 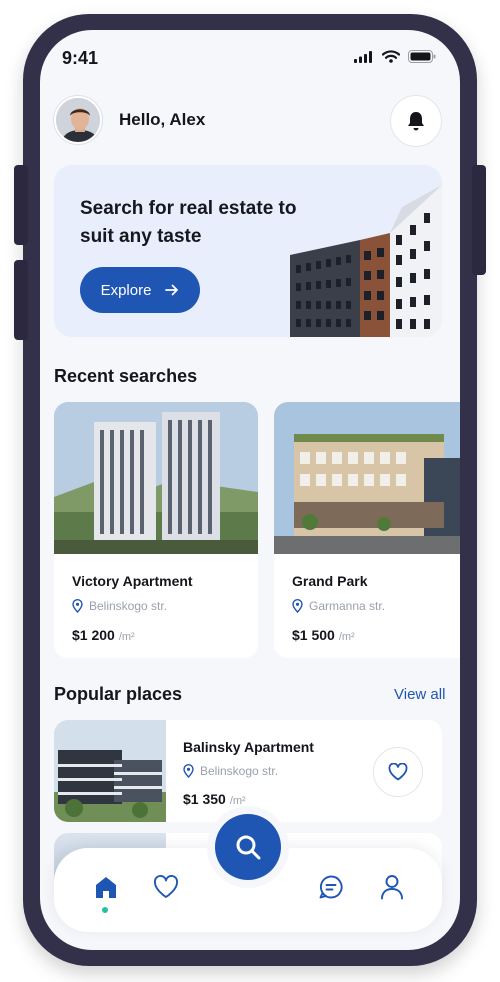 I want to click on property-price: $1 500/m², so click(x=323, y=635).